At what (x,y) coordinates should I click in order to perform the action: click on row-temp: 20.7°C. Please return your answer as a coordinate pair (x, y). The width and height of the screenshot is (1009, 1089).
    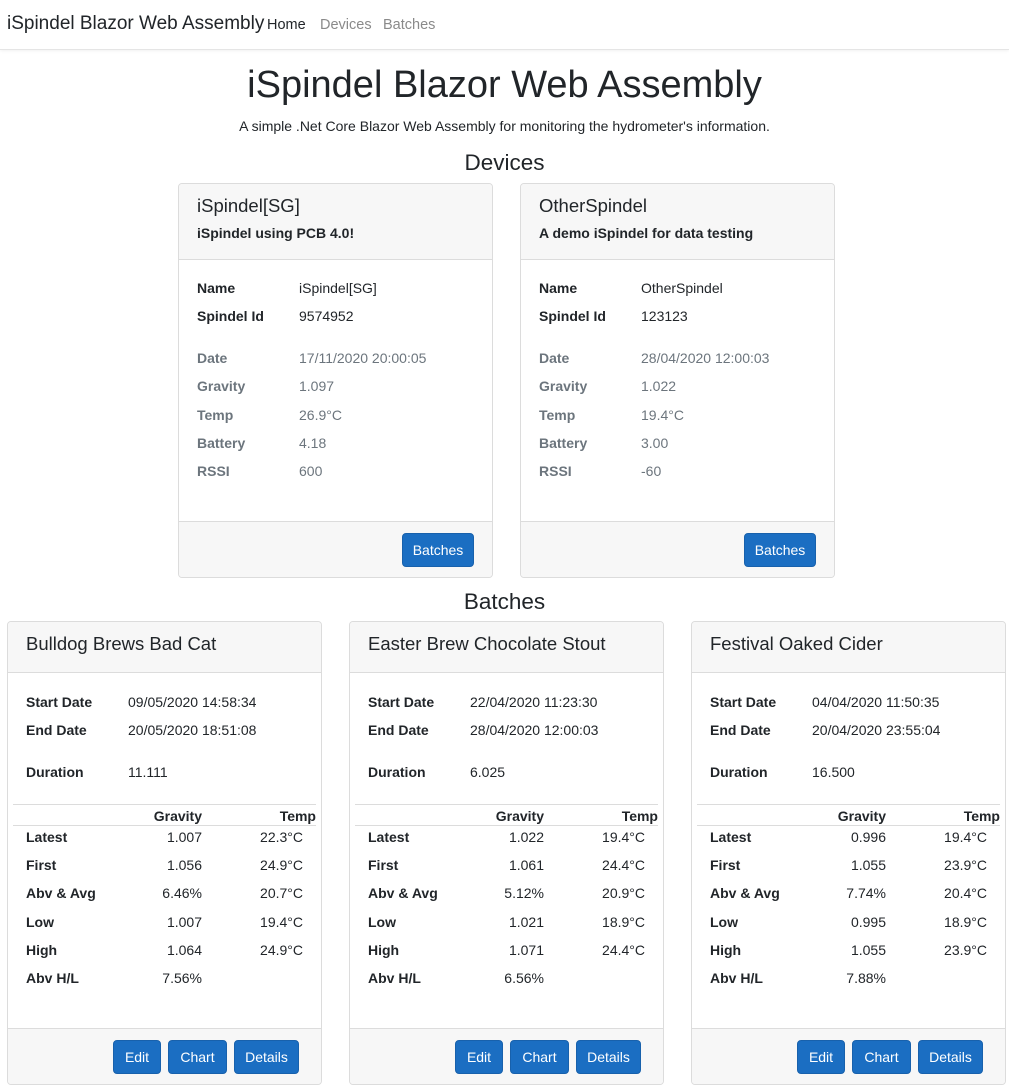
    Looking at the image, I should click on (281, 893).